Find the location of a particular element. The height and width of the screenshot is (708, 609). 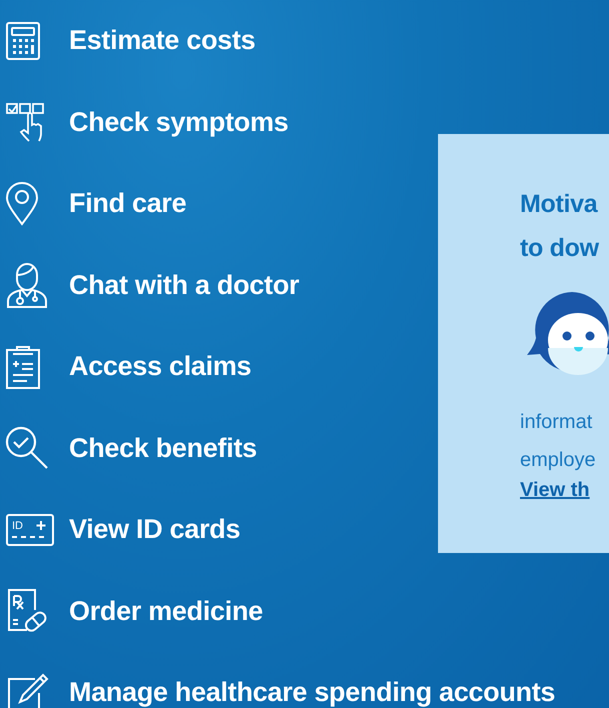

action-link: Check benefits is located at coordinates (163, 448).